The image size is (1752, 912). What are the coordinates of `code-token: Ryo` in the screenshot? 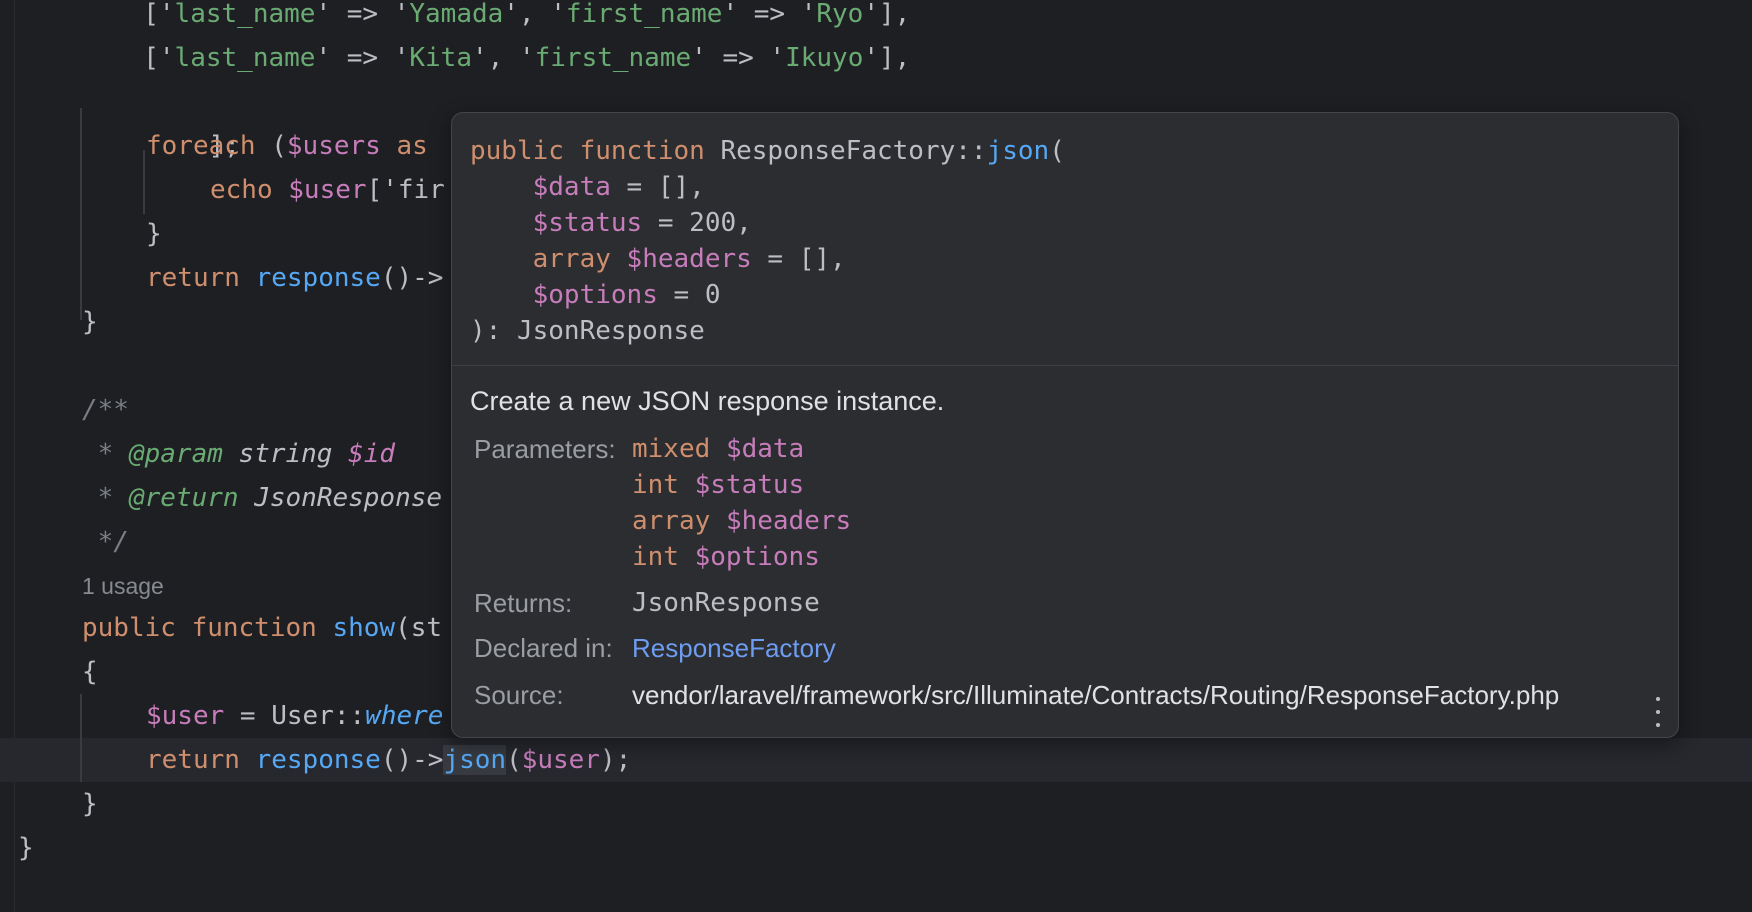 It's located at (840, 14).